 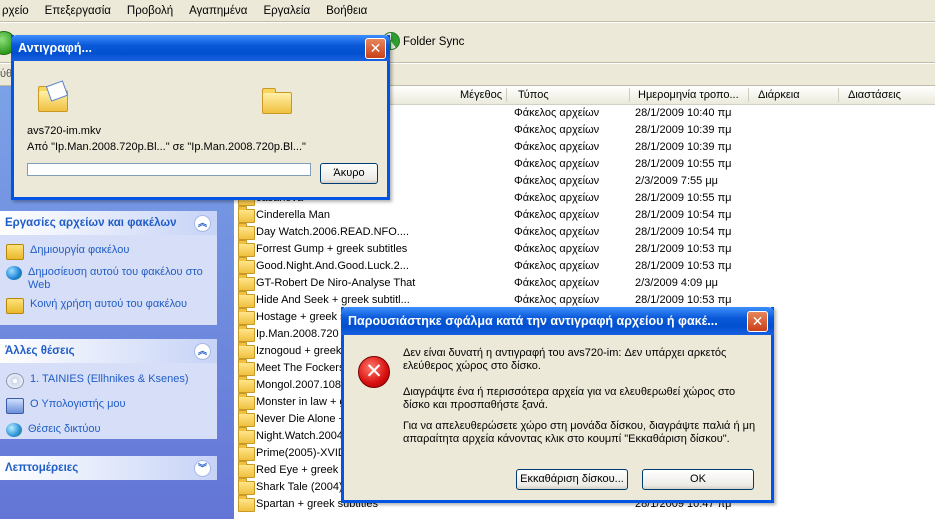 I want to click on column-dimensions: Διαστάσεις, so click(x=874, y=95).